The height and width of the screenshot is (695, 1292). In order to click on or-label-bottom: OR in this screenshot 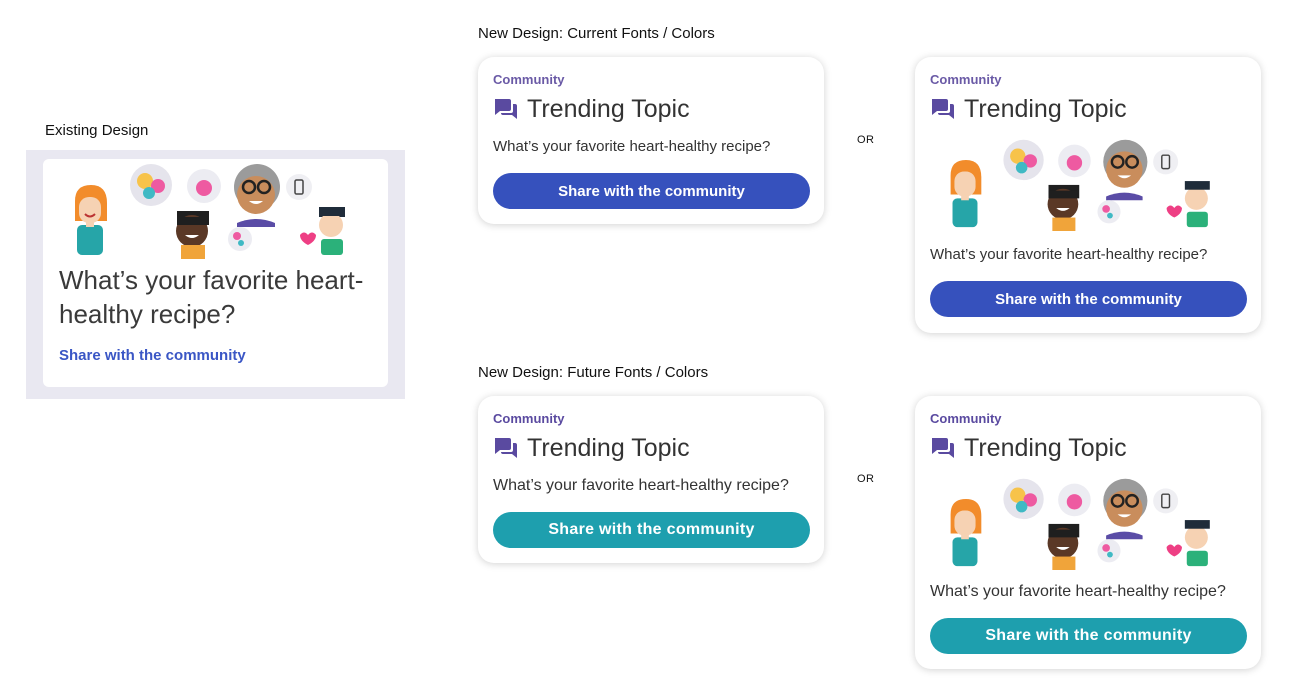, I will do `click(866, 479)`.